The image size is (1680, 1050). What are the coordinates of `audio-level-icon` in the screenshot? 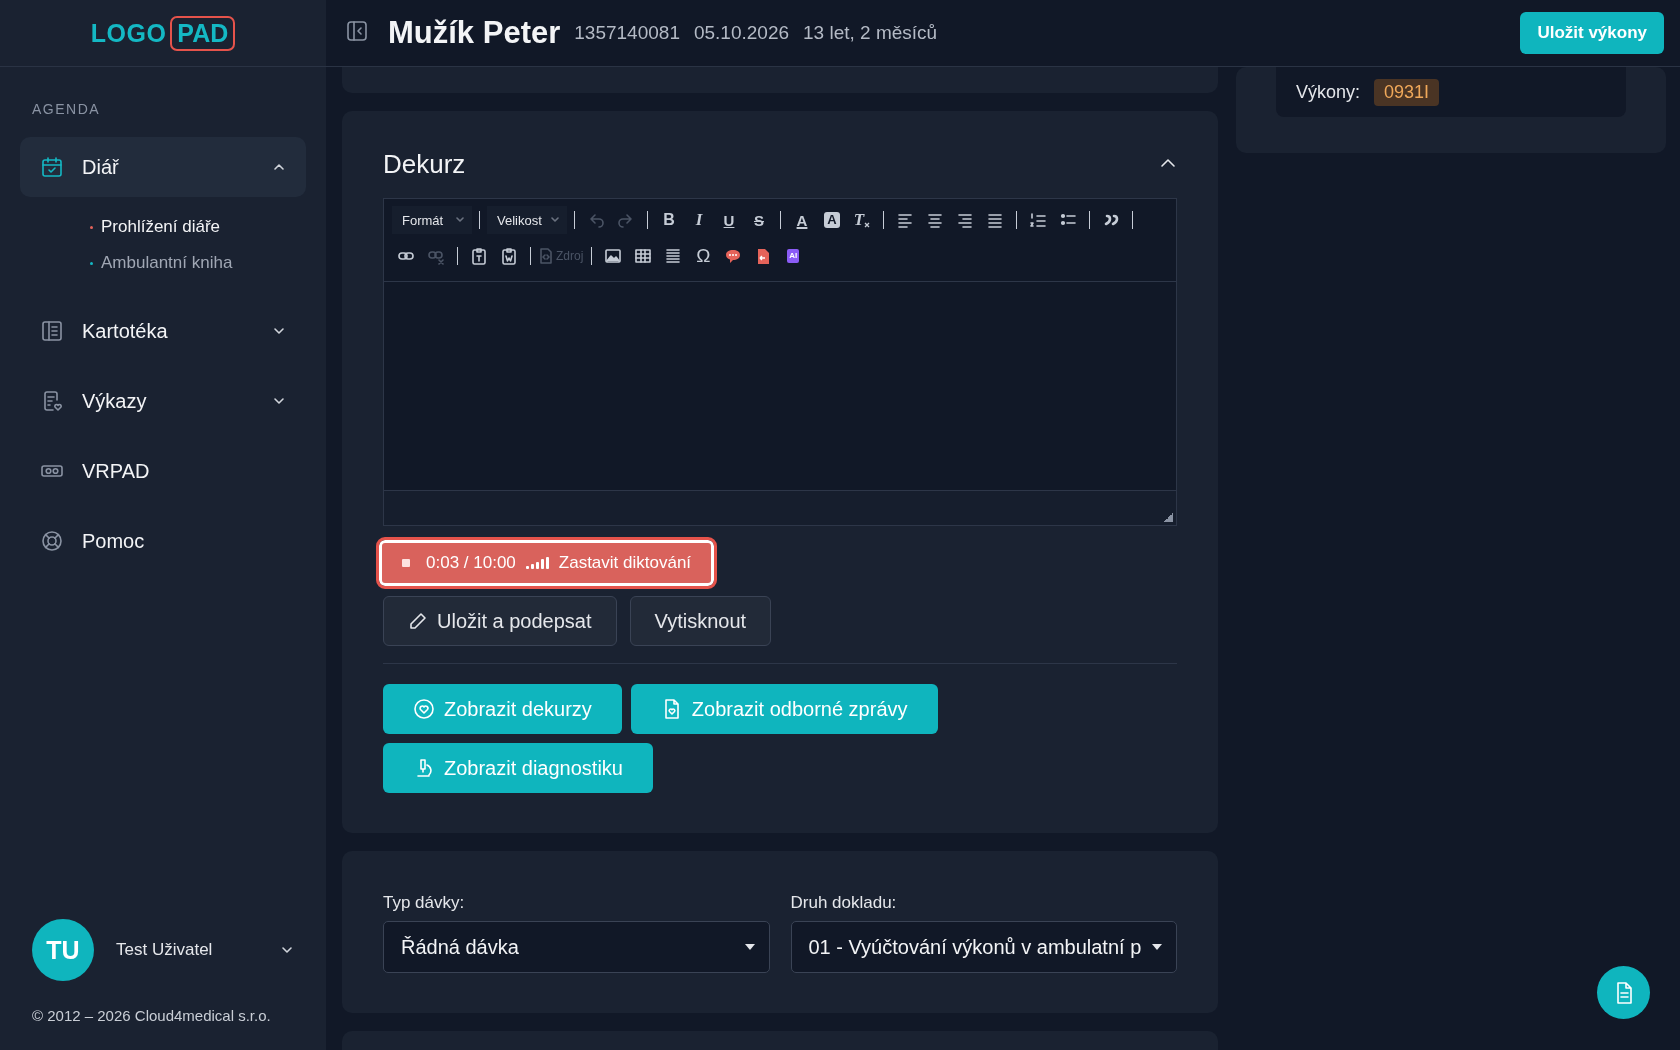 It's located at (537, 563).